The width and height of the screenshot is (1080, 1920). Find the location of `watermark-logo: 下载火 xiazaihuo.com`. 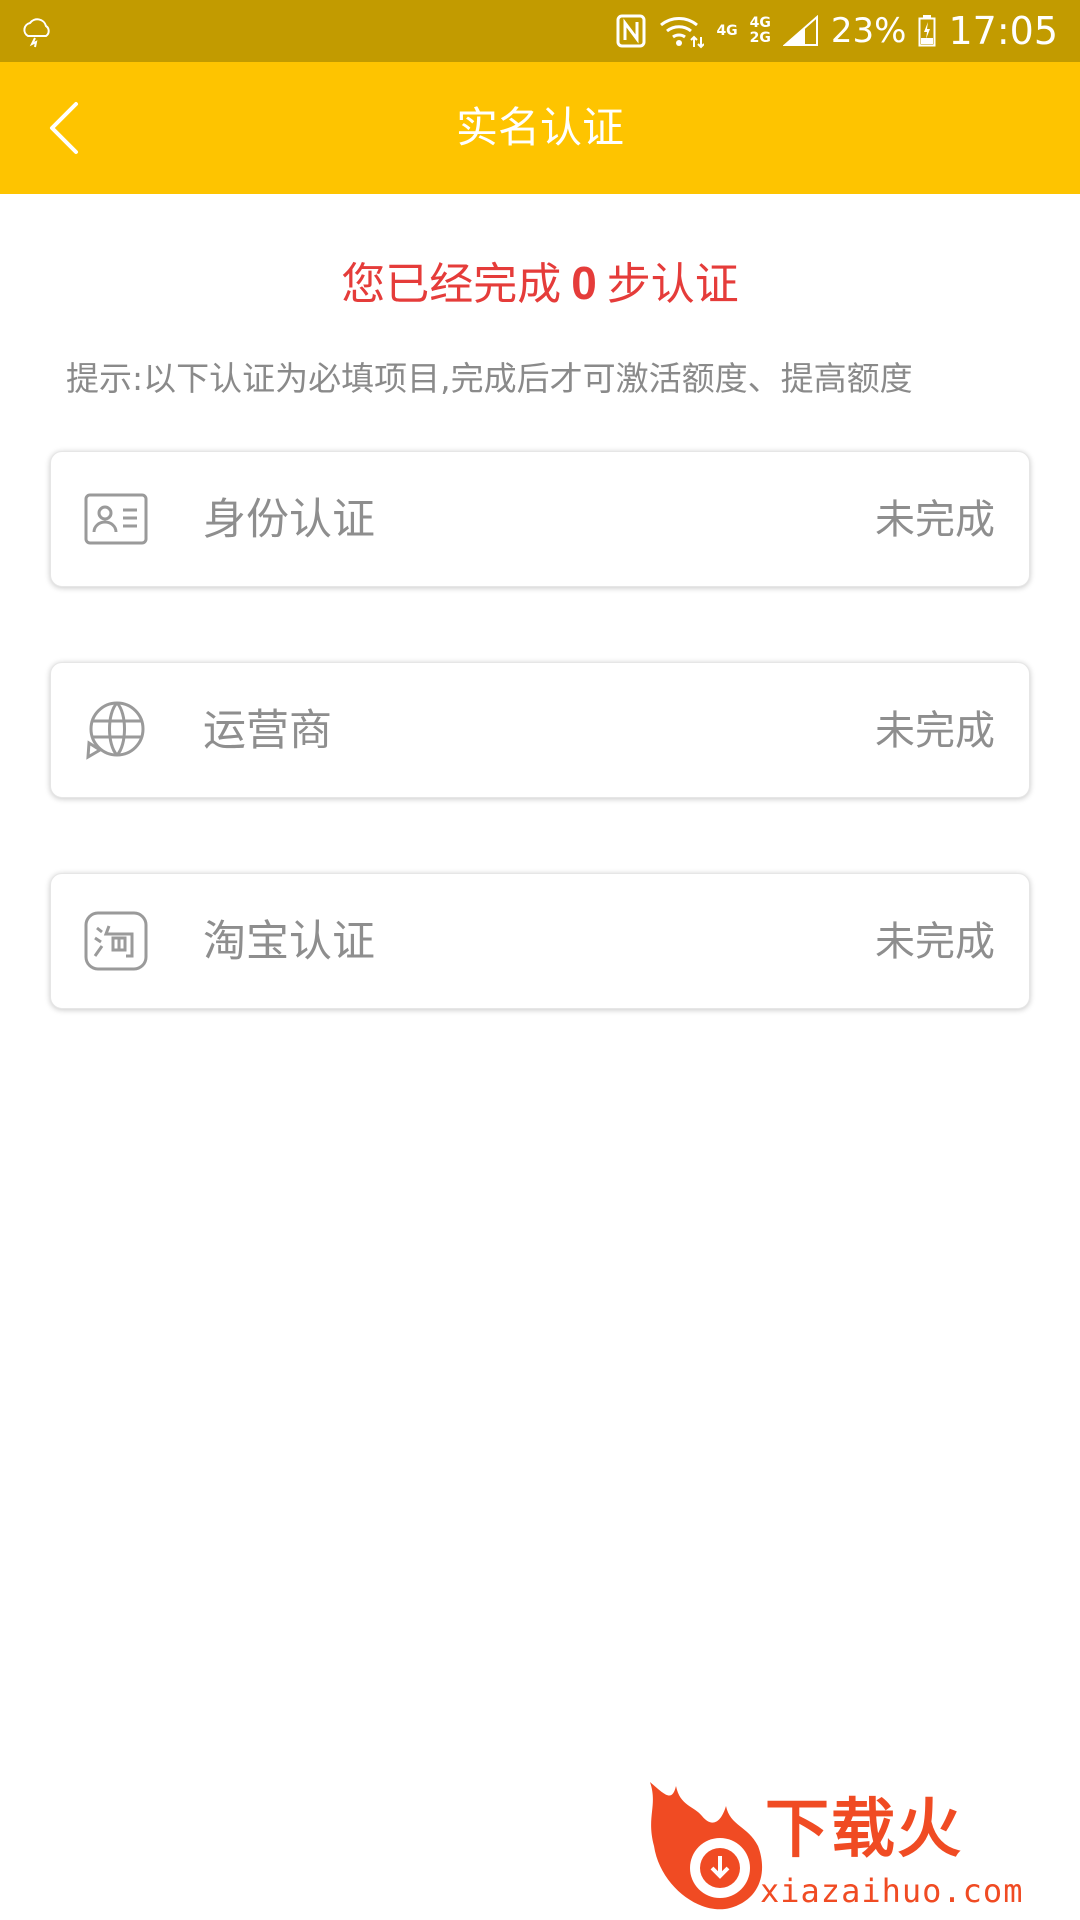

watermark-logo: 下载火 xiazaihuo.com is located at coordinates (860, 1848).